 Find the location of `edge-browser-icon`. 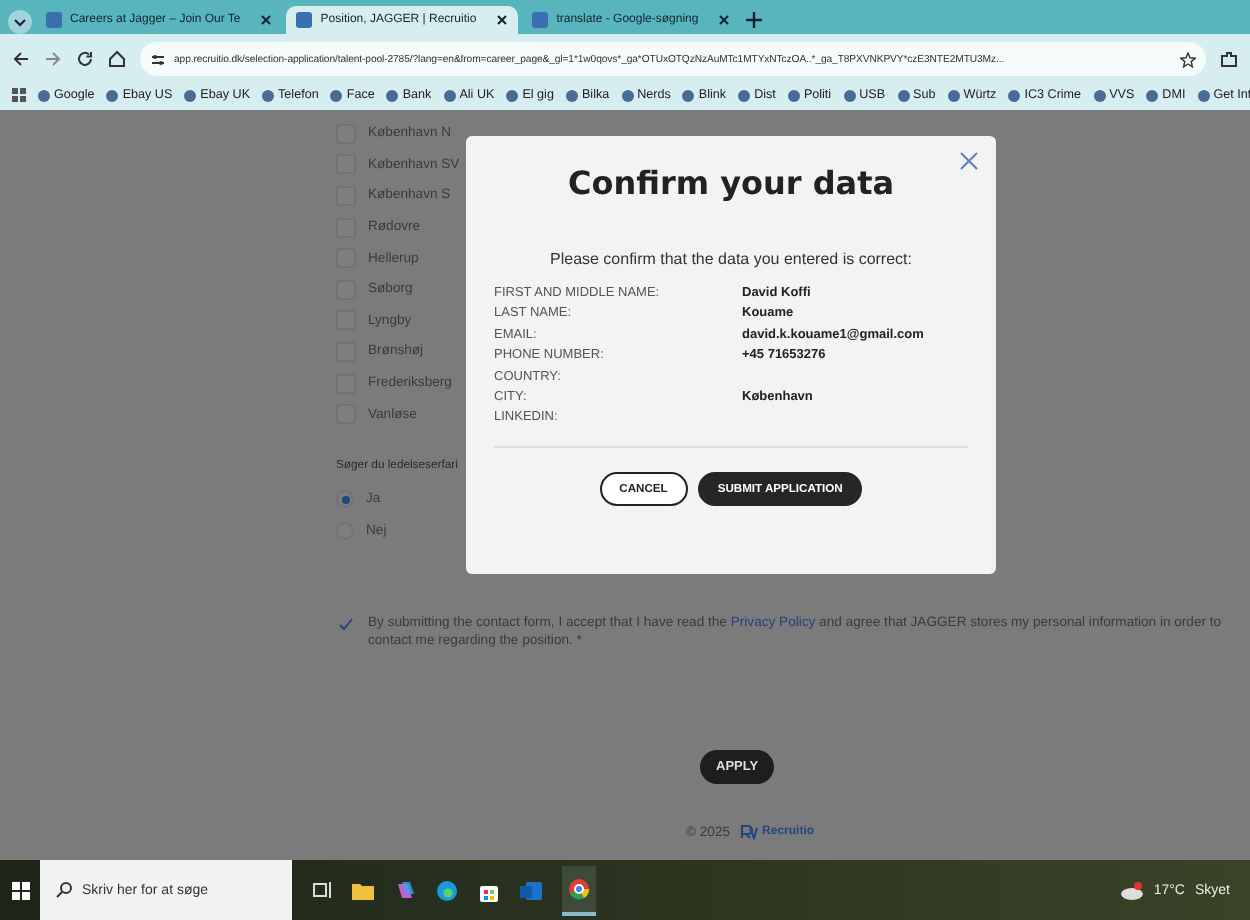

edge-browser-icon is located at coordinates (447, 890).